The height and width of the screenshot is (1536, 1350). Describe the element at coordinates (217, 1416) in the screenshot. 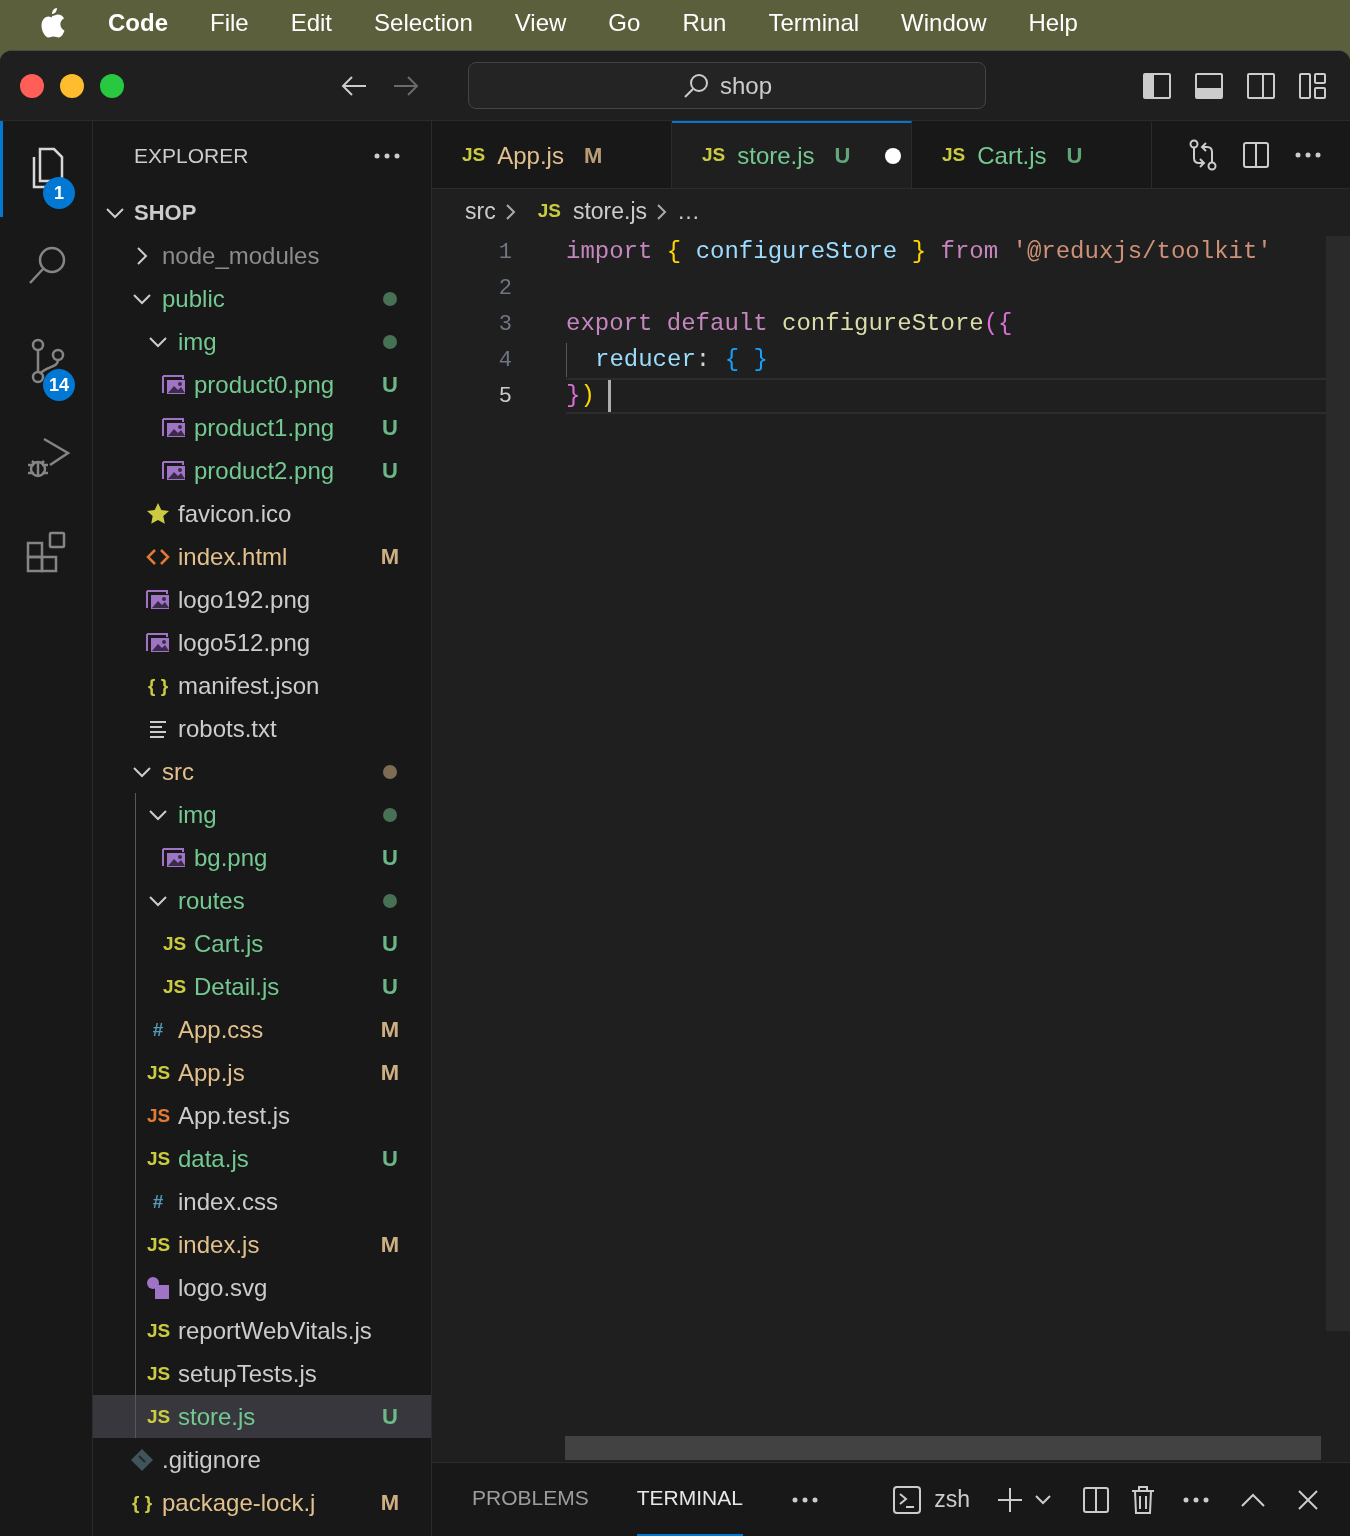

I see `file-name: store.js` at that location.